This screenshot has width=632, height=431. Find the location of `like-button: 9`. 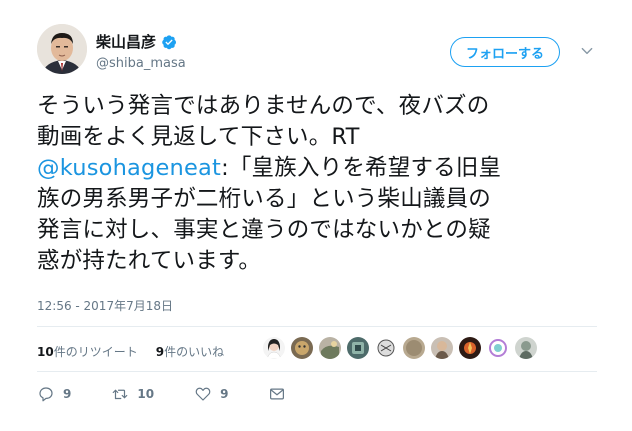

like-button: 9 is located at coordinates (211, 394).